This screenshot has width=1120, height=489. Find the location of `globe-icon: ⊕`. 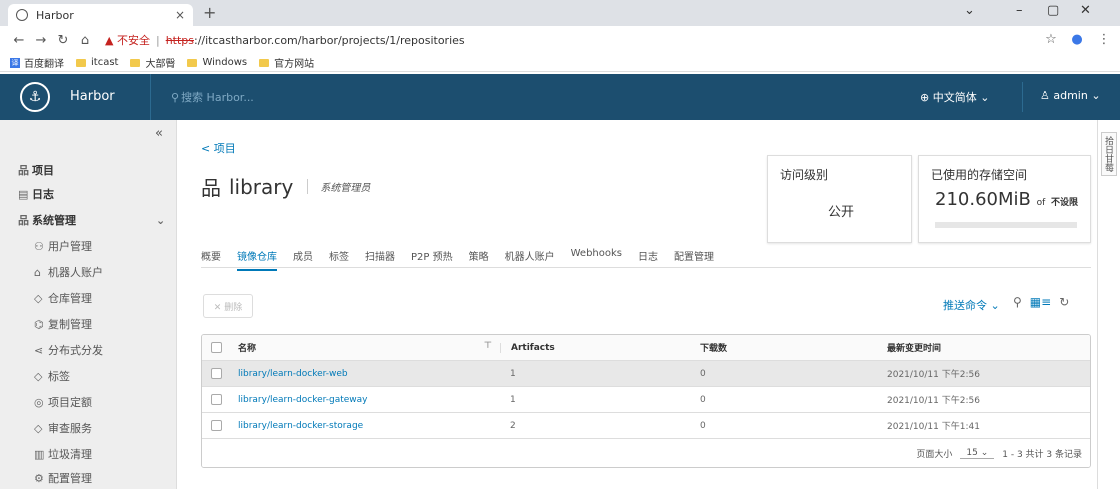

globe-icon: ⊕ is located at coordinates (926, 97).